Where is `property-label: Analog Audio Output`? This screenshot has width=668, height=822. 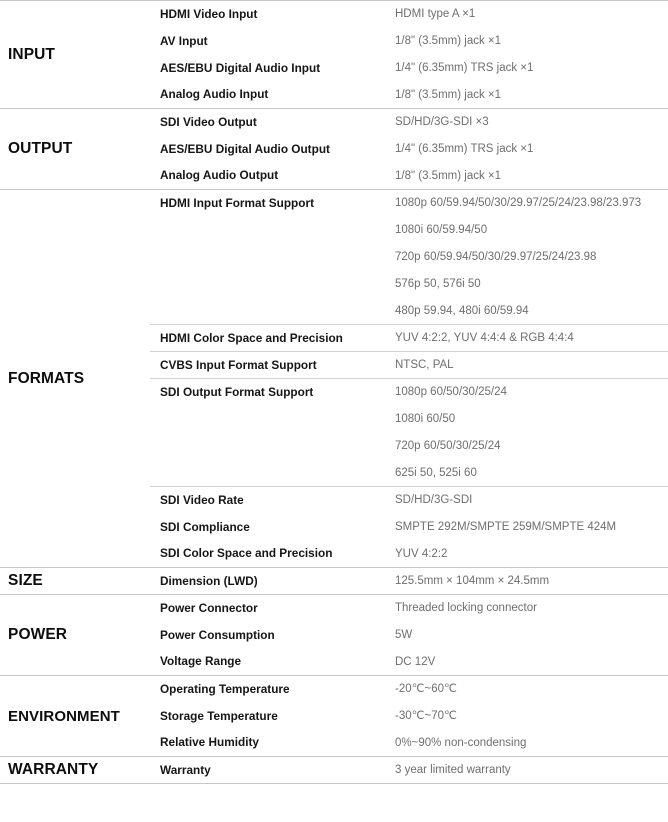 property-label: Analog Audio Output is located at coordinates (219, 175).